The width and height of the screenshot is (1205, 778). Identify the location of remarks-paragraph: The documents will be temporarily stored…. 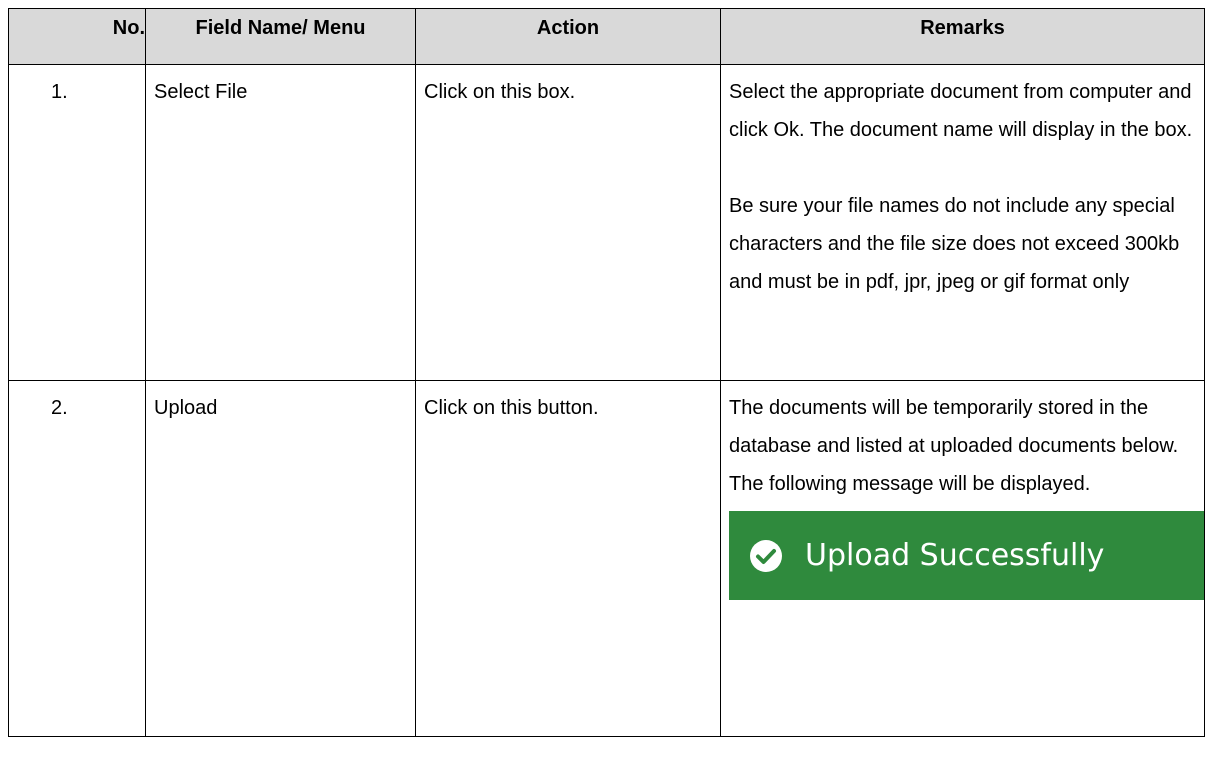
(954, 446).